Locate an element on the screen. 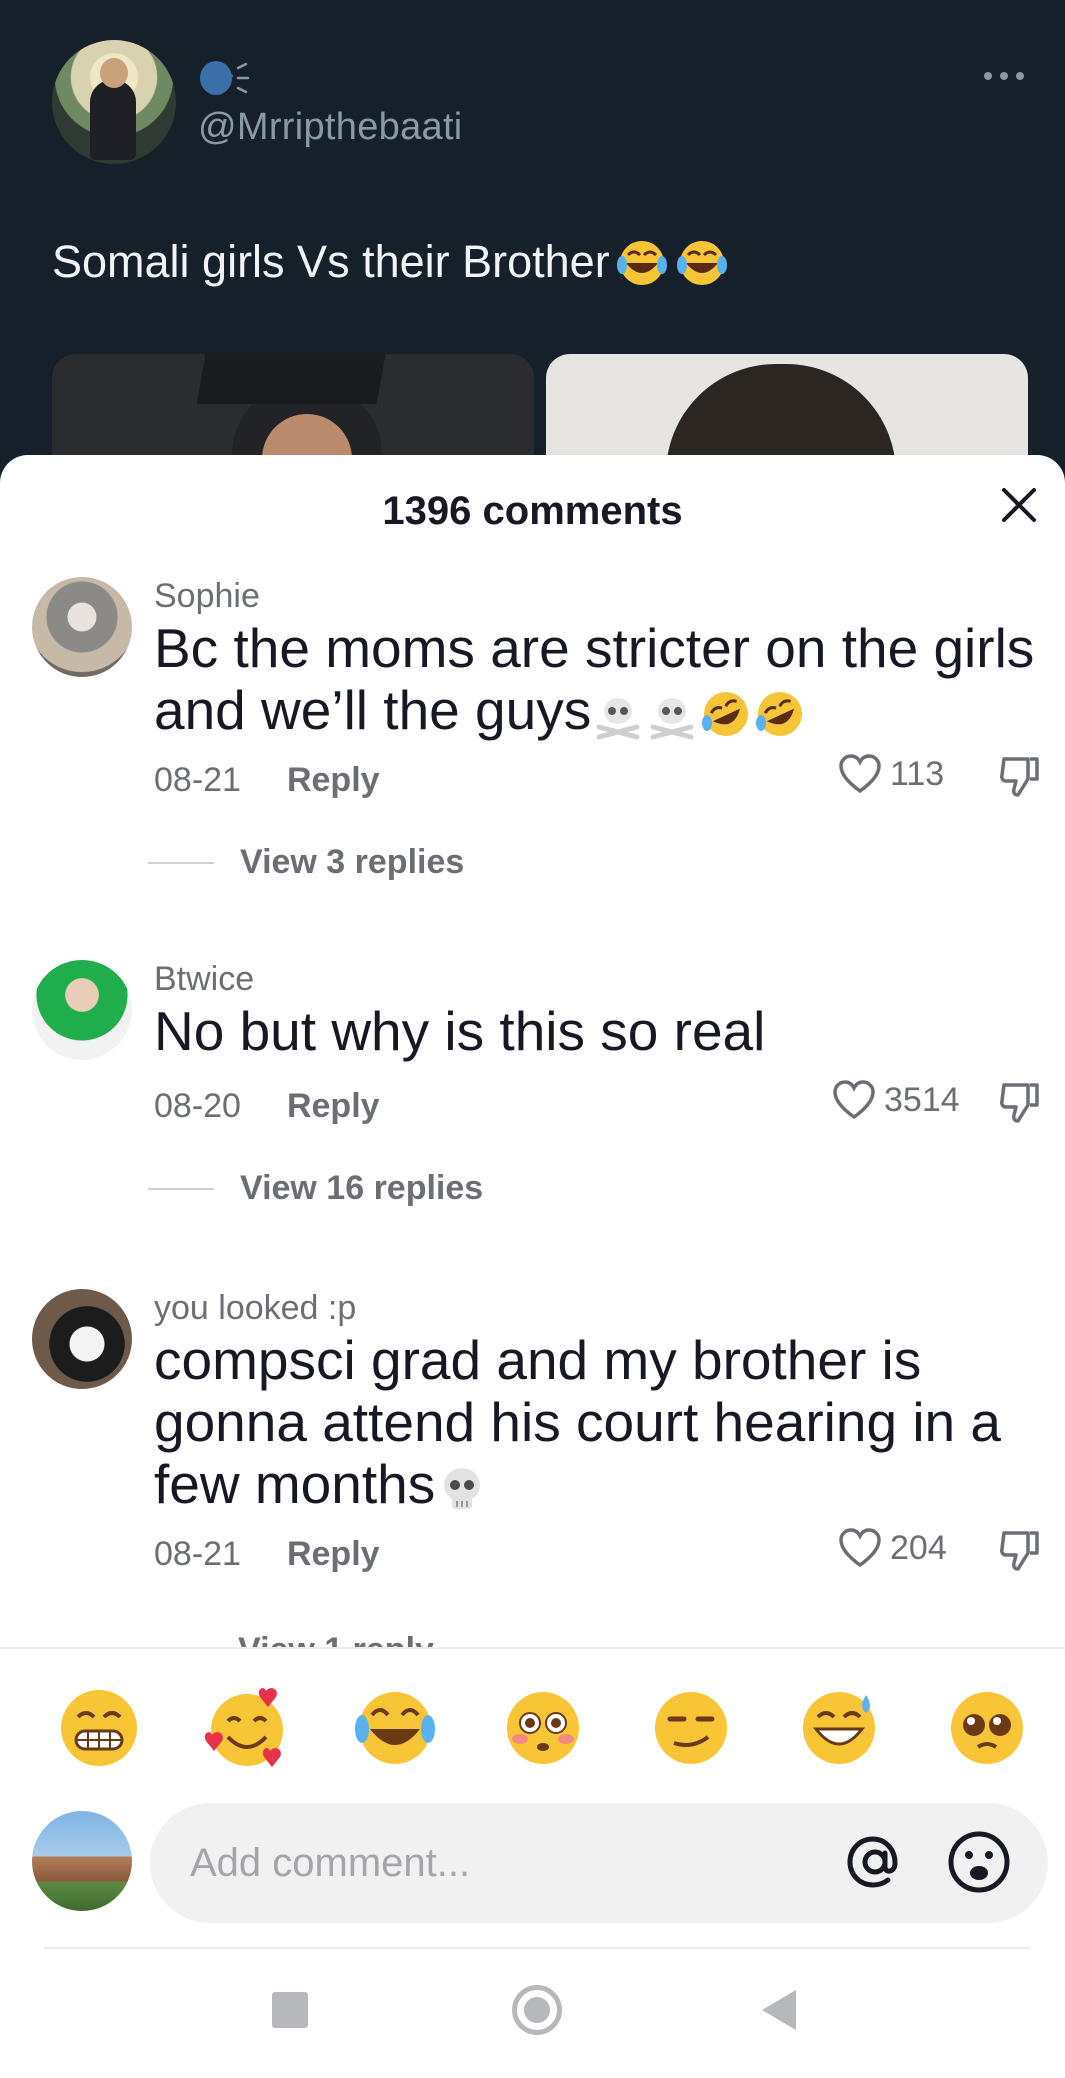 This screenshot has height=2078, width=1065. view-replies-button: View 1 reply is located at coordinates (304, 1636).